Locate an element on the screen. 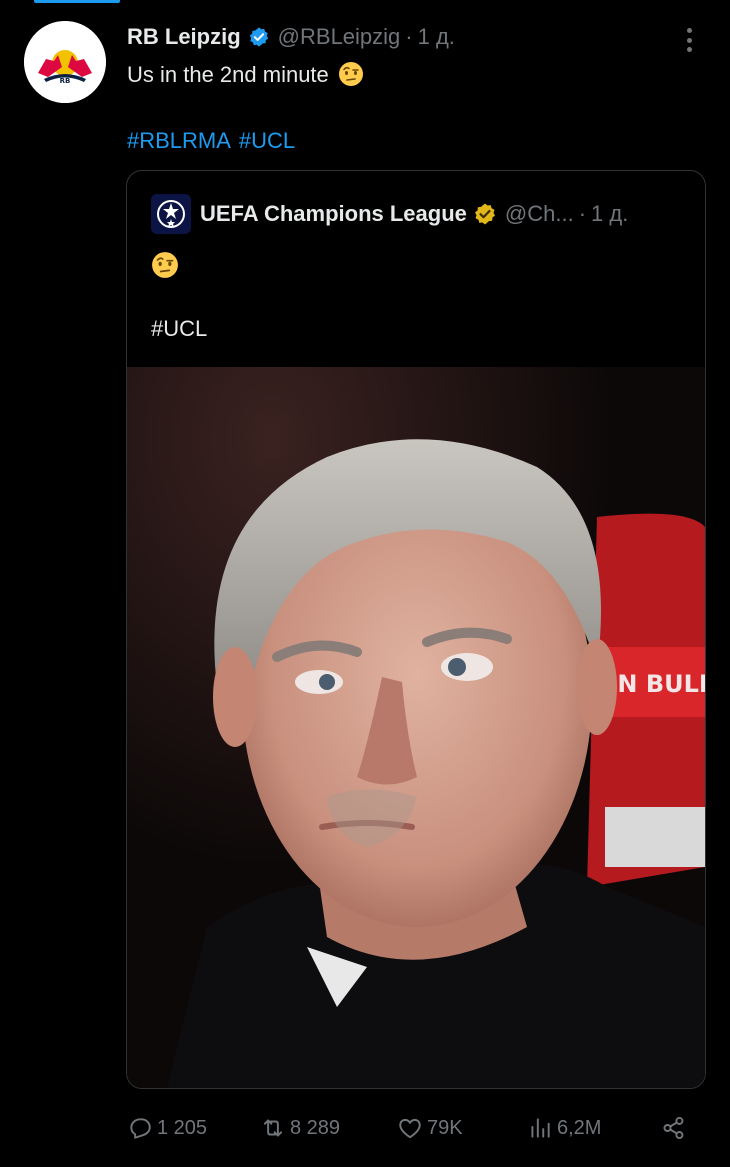 Image resolution: width=730 pixels, height=1167 pixels. tweet-hashtags: #RBLRMA #UCL is located at coordinates (215, 141).